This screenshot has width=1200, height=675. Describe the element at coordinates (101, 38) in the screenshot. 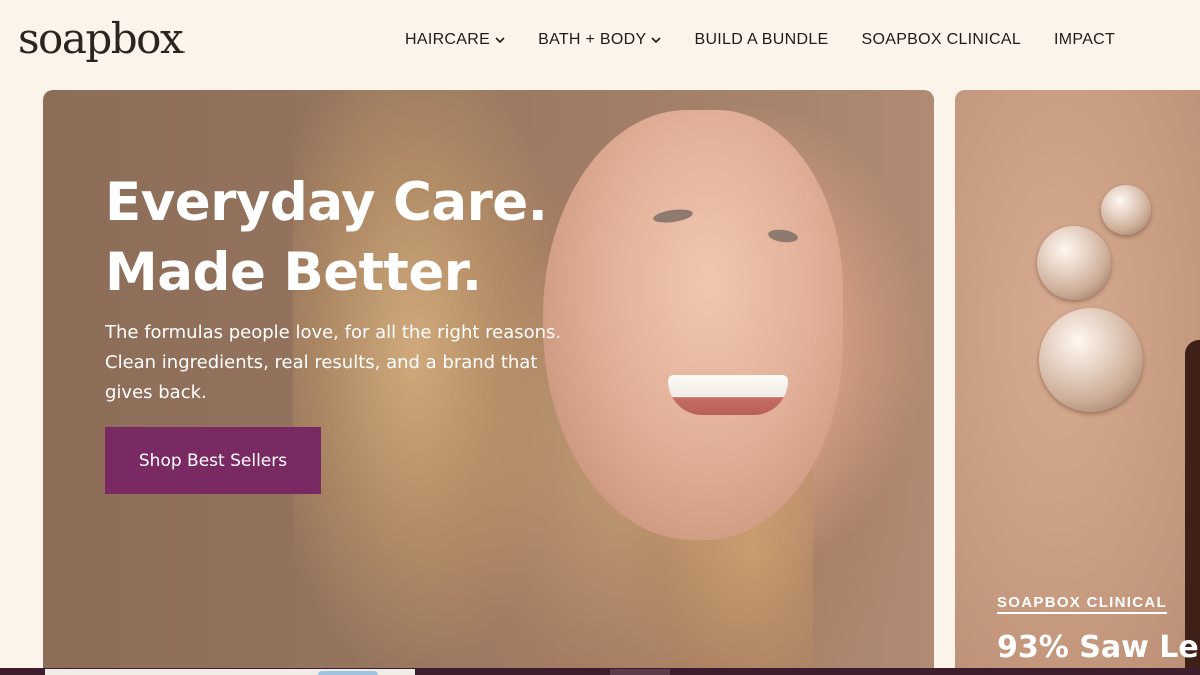

I see `logo-text: soapbox` at that location.